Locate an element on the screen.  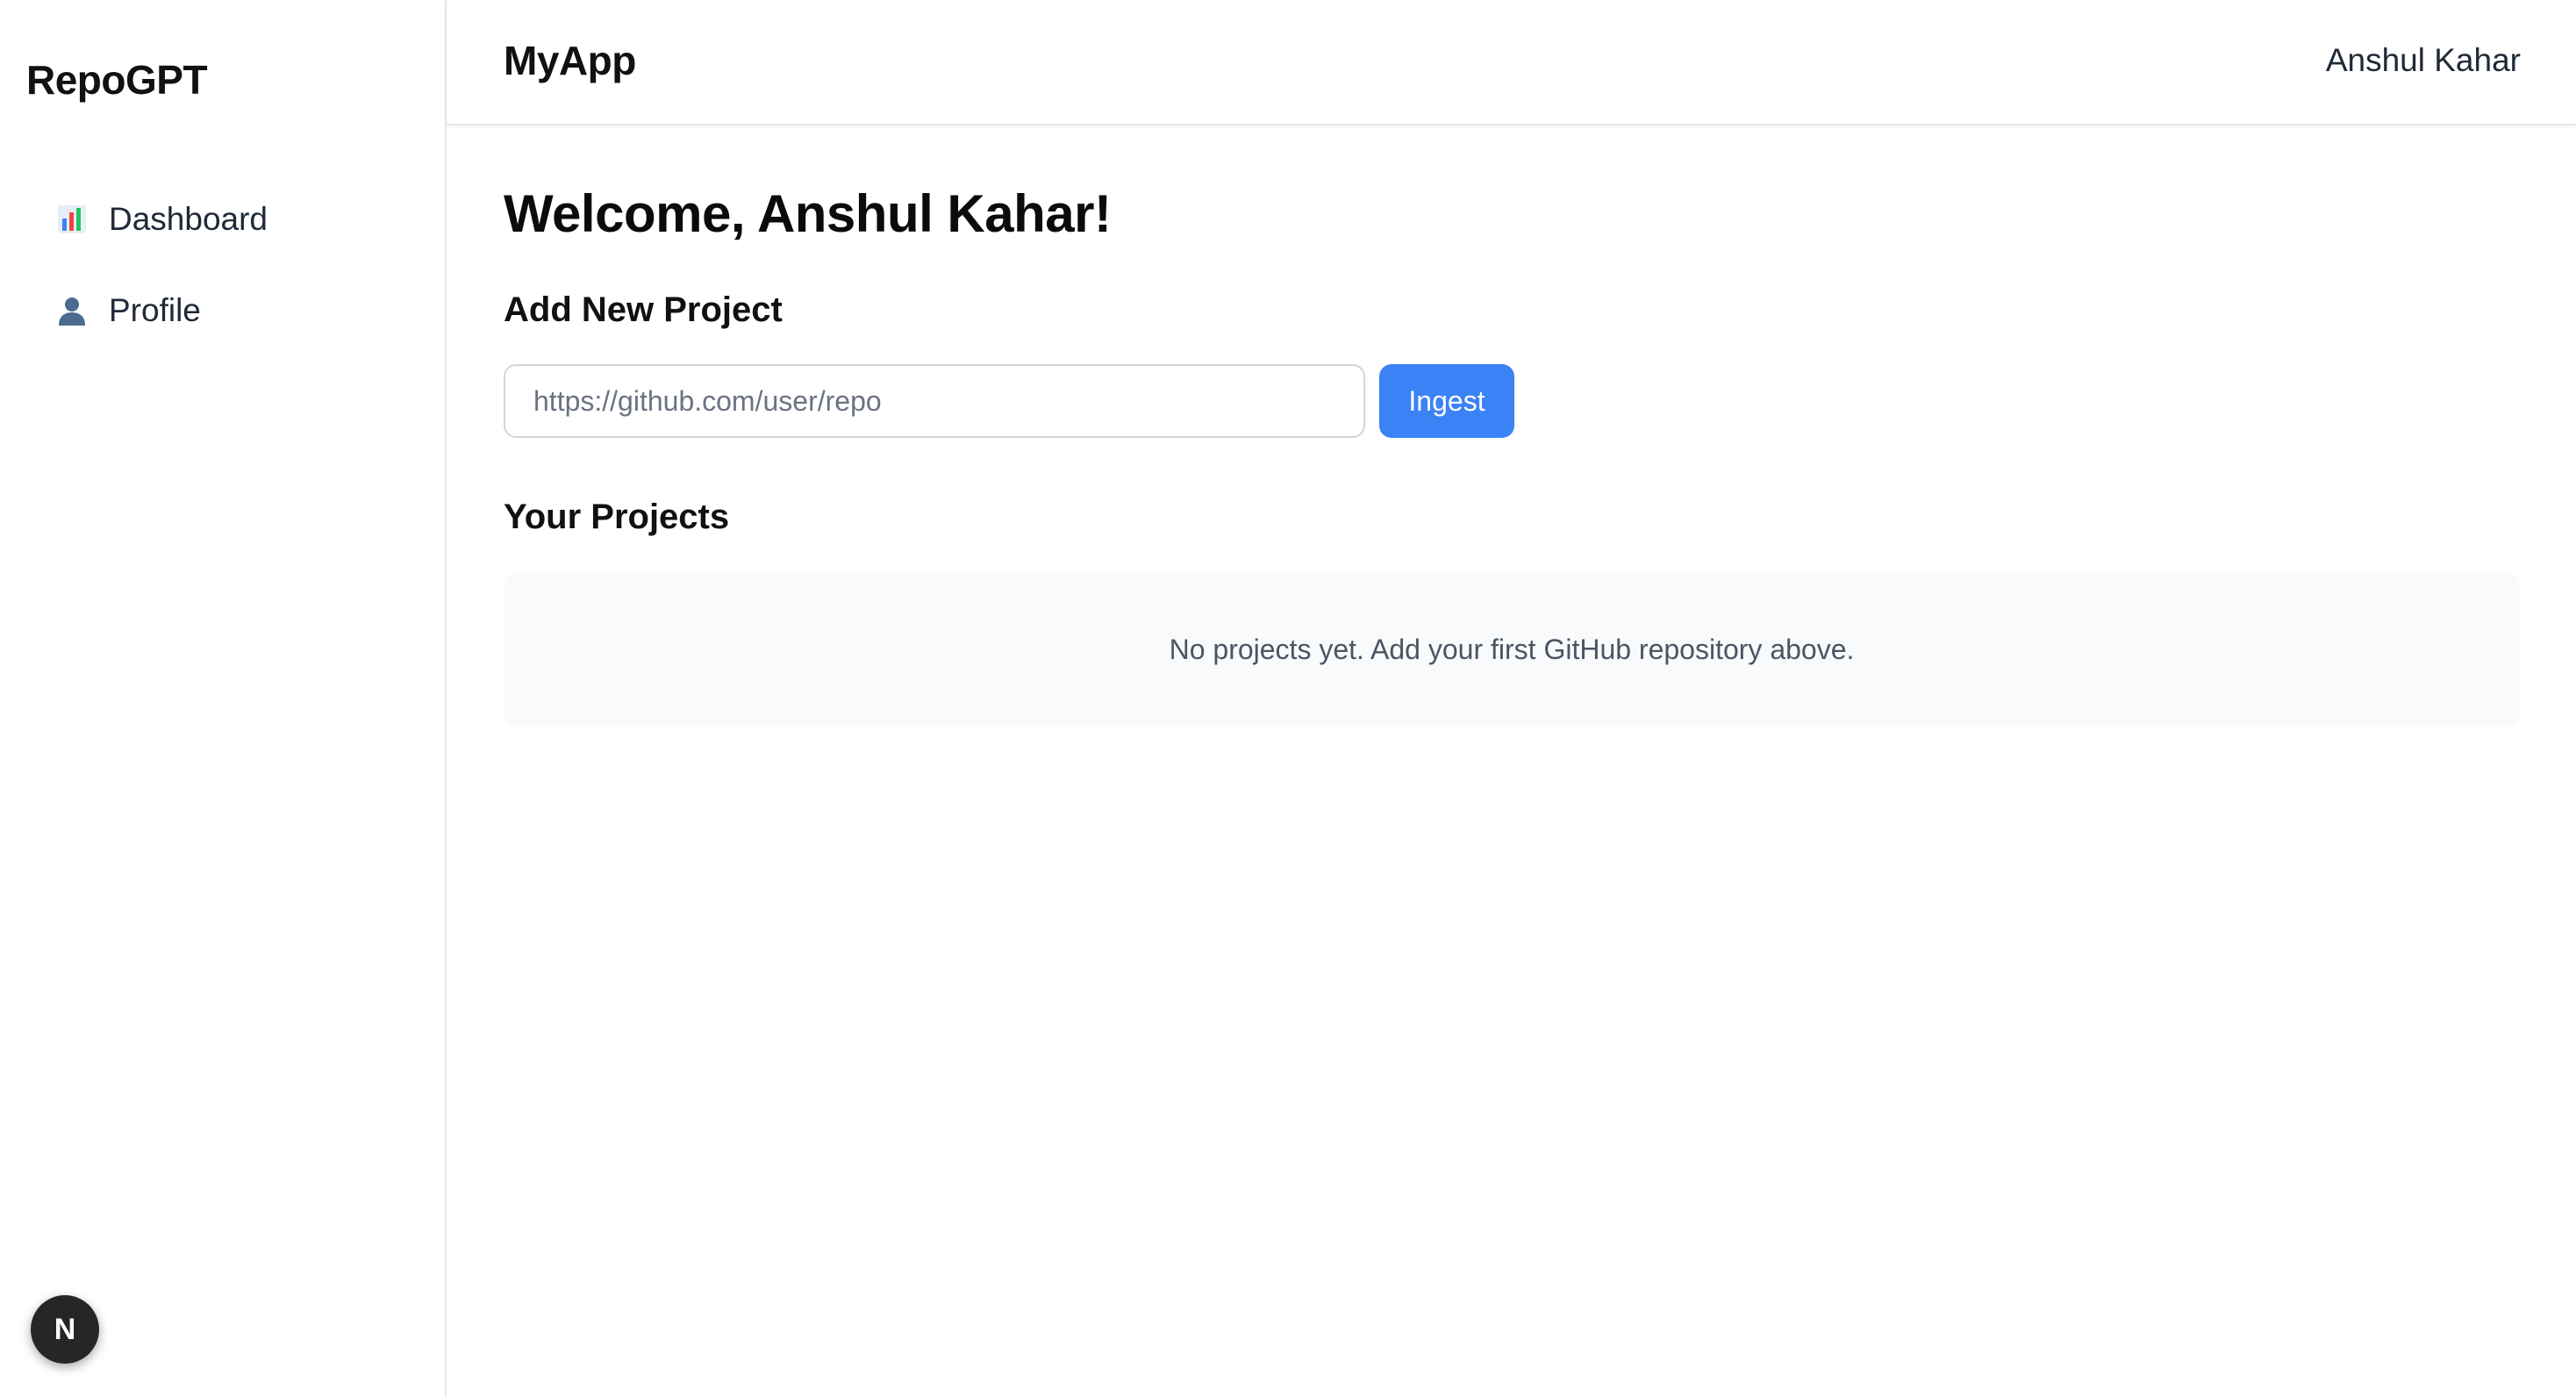
projects-heading: Your Projects is located at coordinates (617, 517).